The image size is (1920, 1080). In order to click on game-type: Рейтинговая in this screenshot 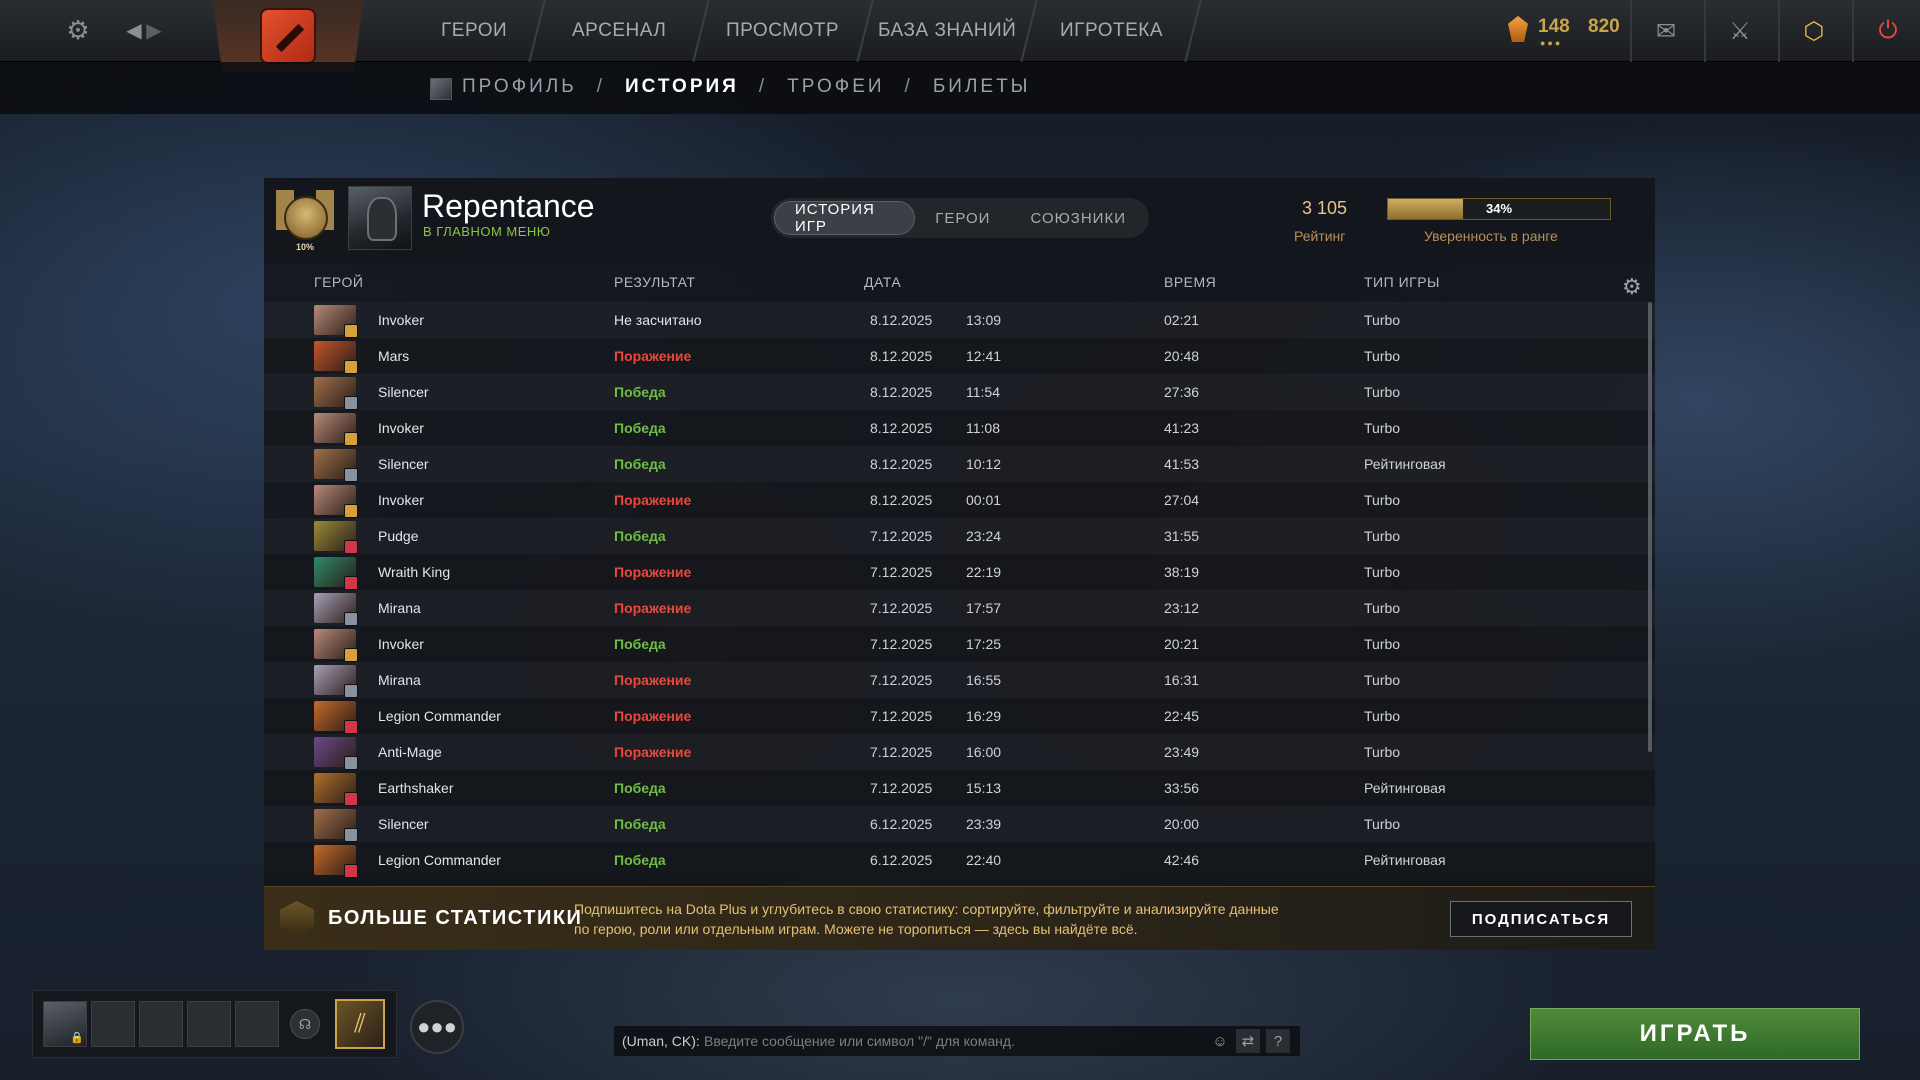, I will do `click(1405, 464)`.